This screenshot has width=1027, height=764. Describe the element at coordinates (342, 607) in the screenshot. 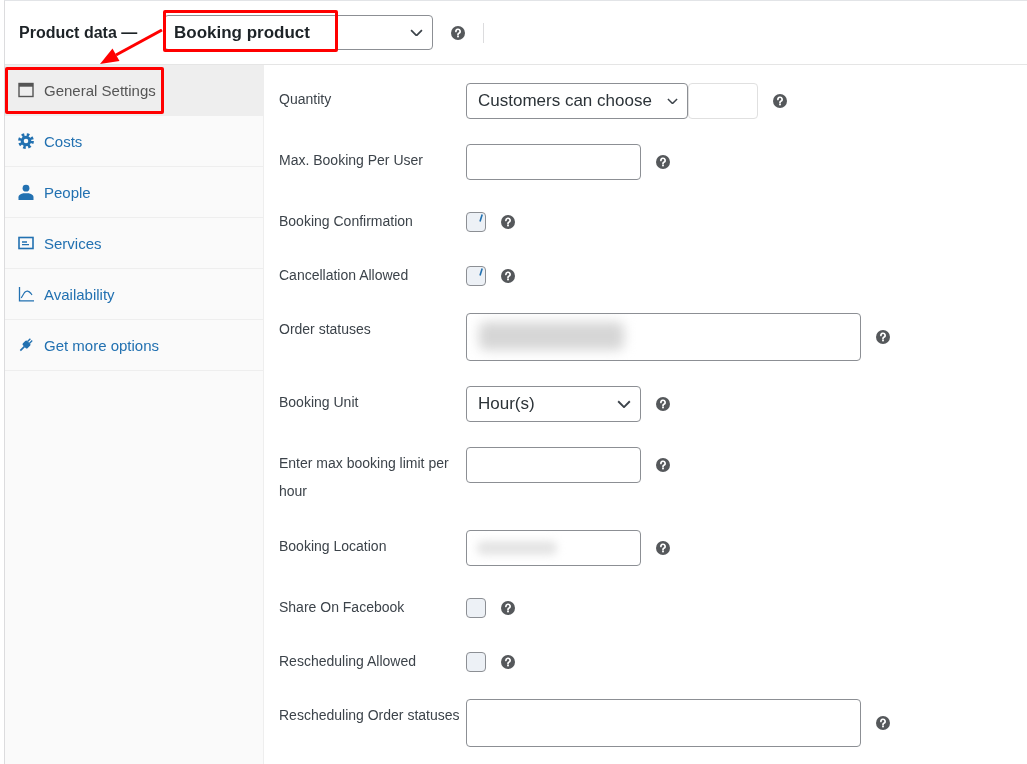

I see `field-label: Share On Facebook` at that location.